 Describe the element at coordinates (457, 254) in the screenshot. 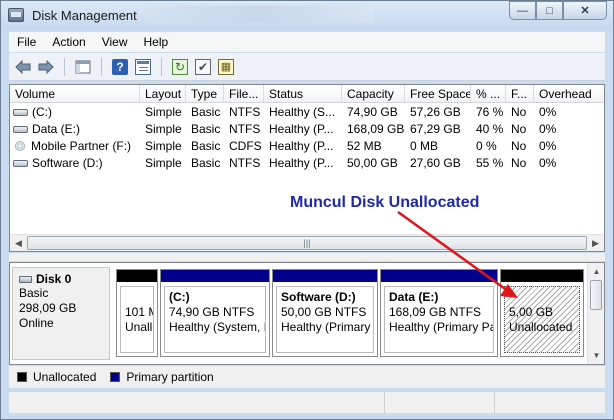

I see `annotation-arrow` at that location.